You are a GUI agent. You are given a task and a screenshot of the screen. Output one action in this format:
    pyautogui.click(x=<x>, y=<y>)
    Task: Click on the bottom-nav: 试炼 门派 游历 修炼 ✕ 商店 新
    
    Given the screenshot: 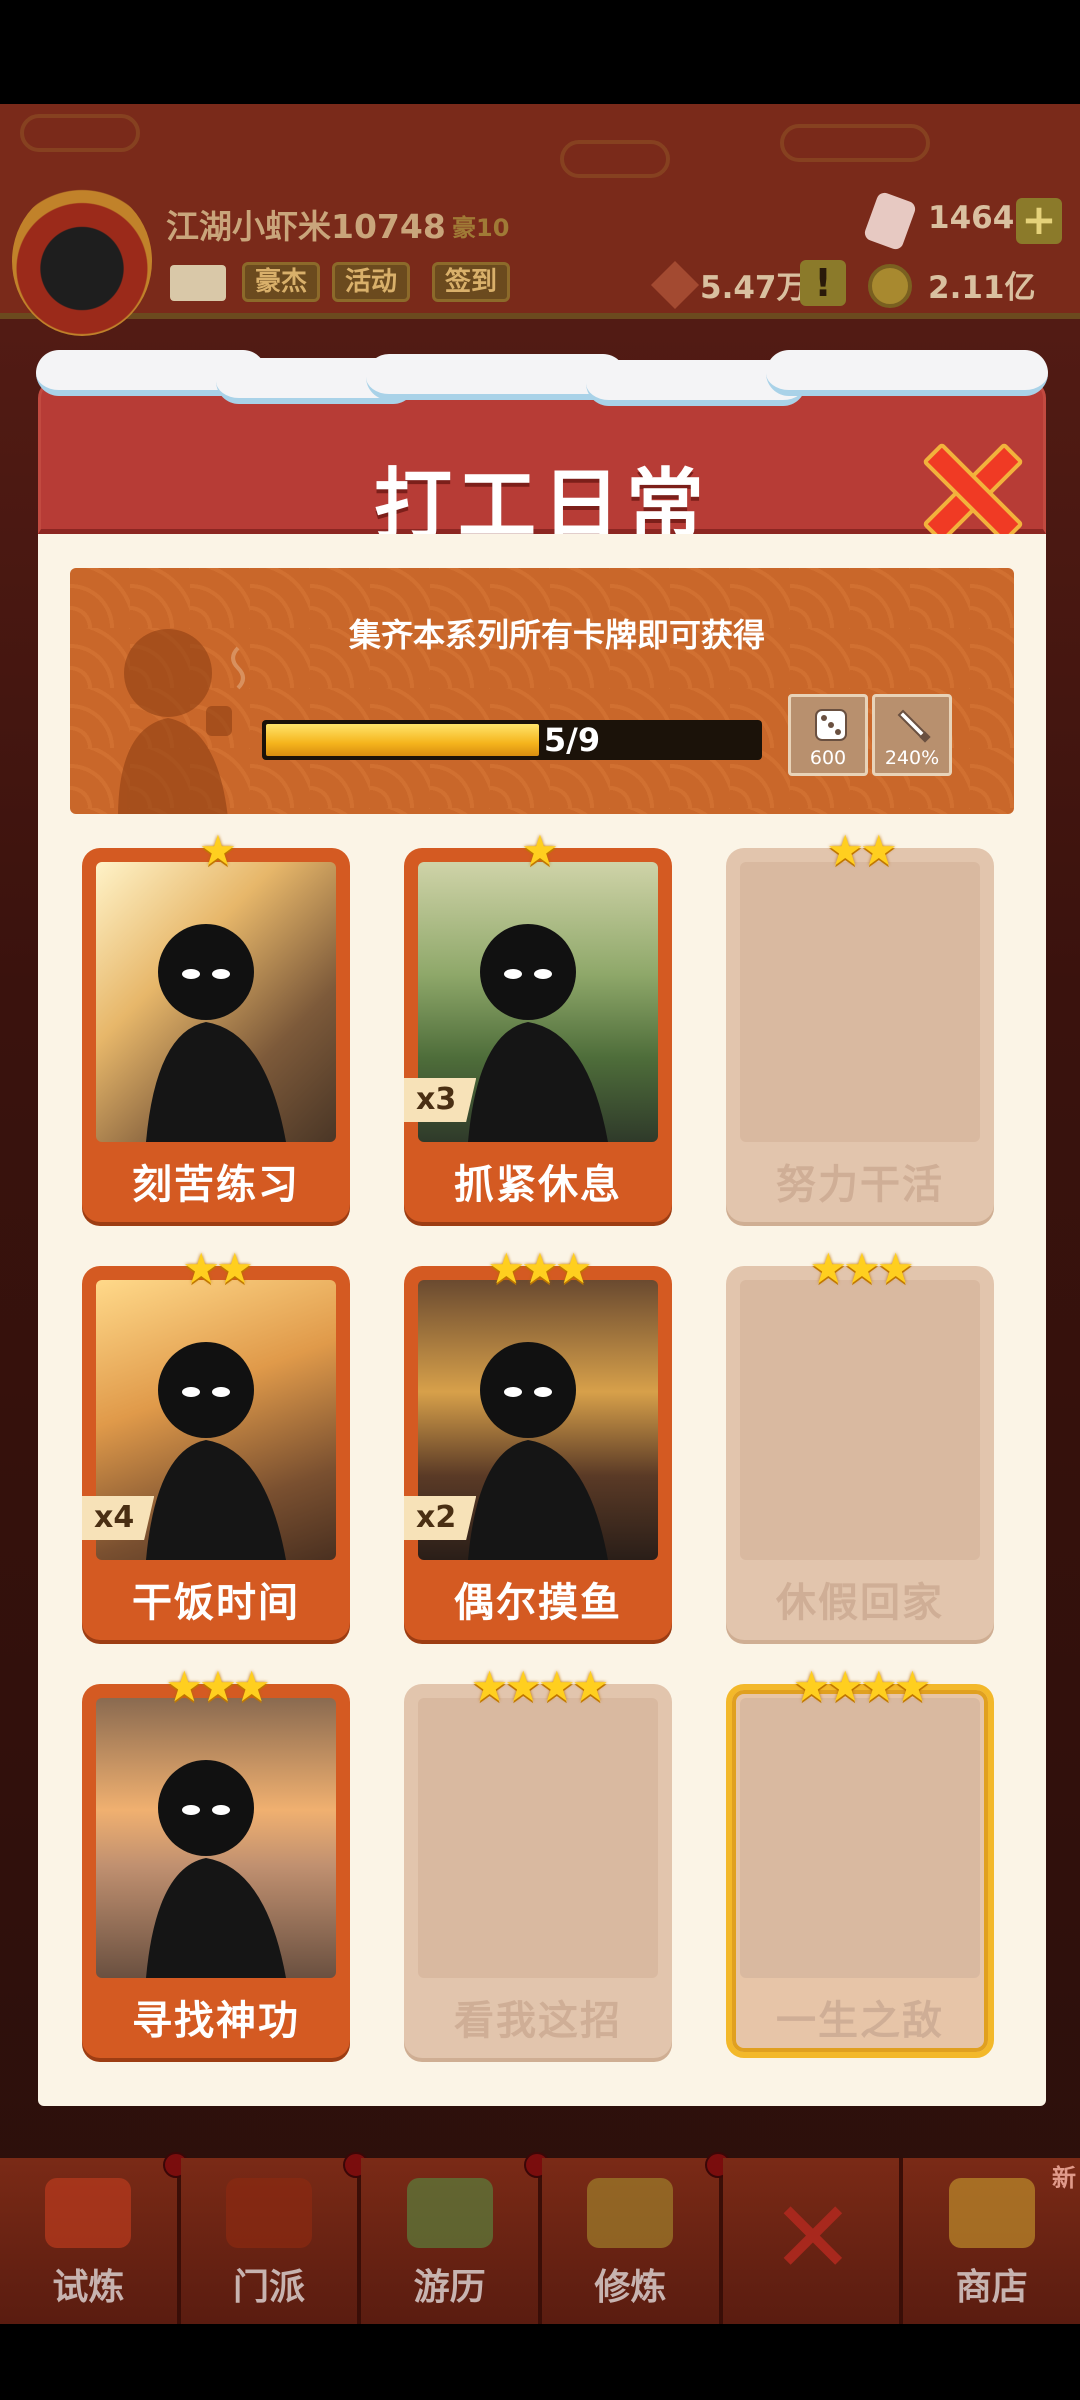 What is the action you would take?
    pyautogui.click(x=540, y=2238)
    